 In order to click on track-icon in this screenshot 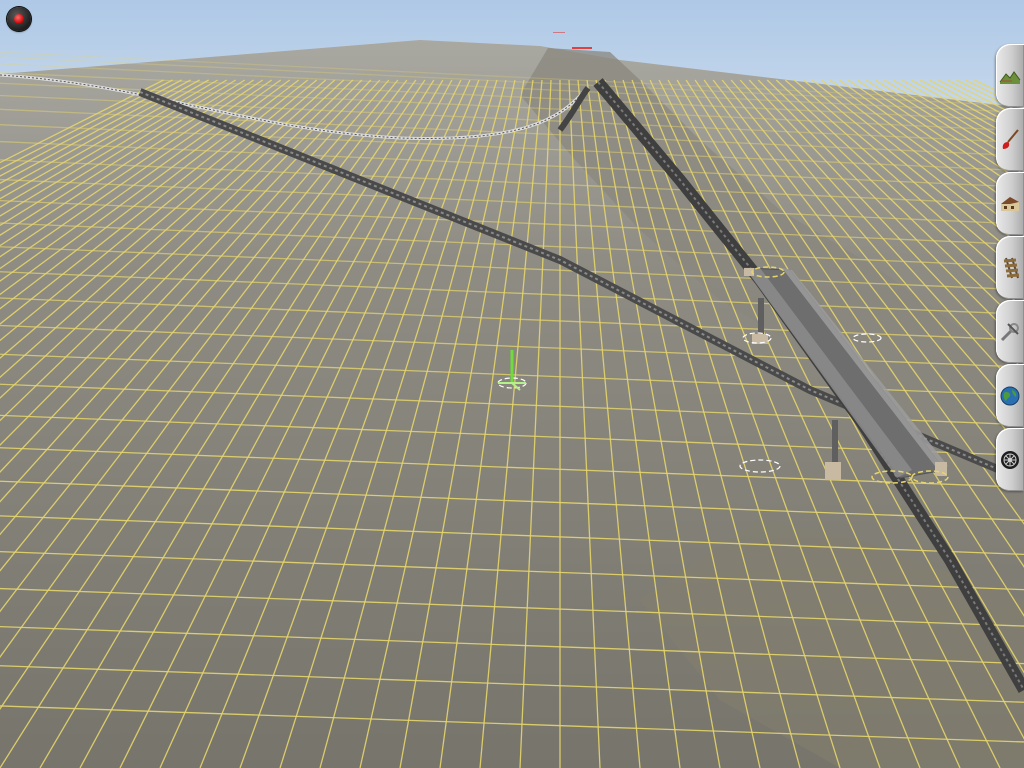, I will do `click(1011, 268)`.